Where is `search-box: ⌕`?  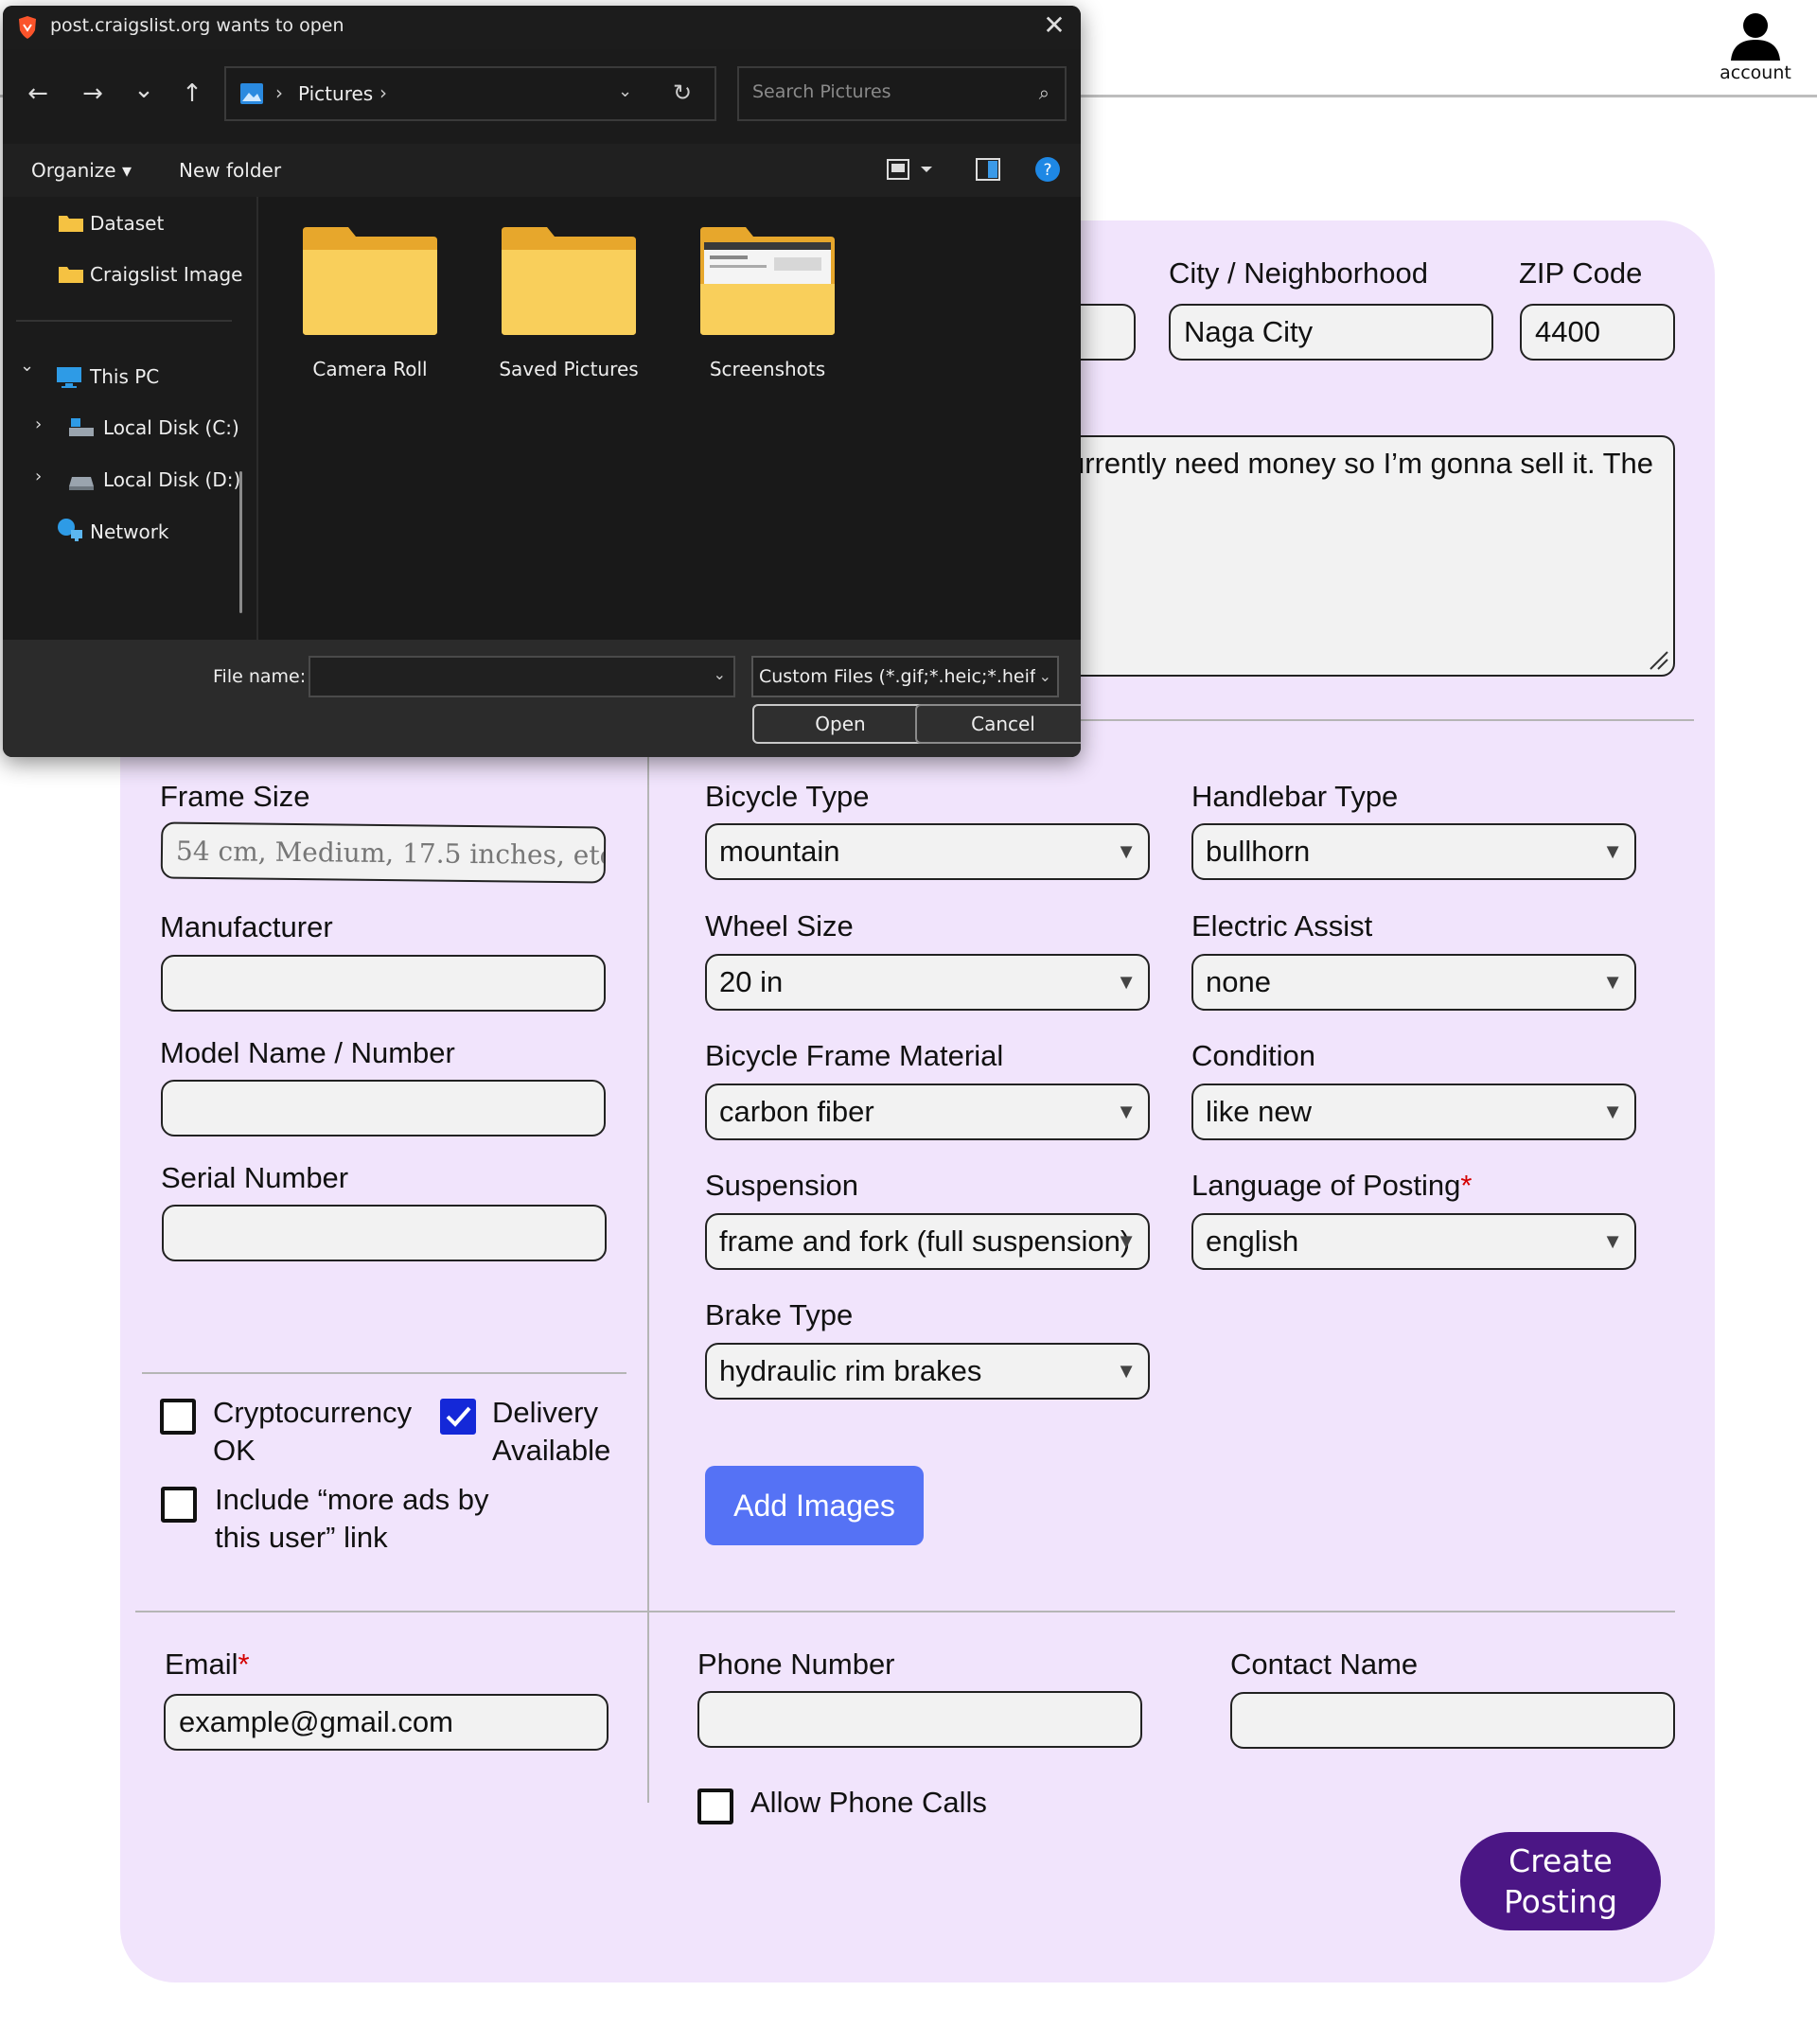
search-box: ⌕ is located at coordinates (902, 93).